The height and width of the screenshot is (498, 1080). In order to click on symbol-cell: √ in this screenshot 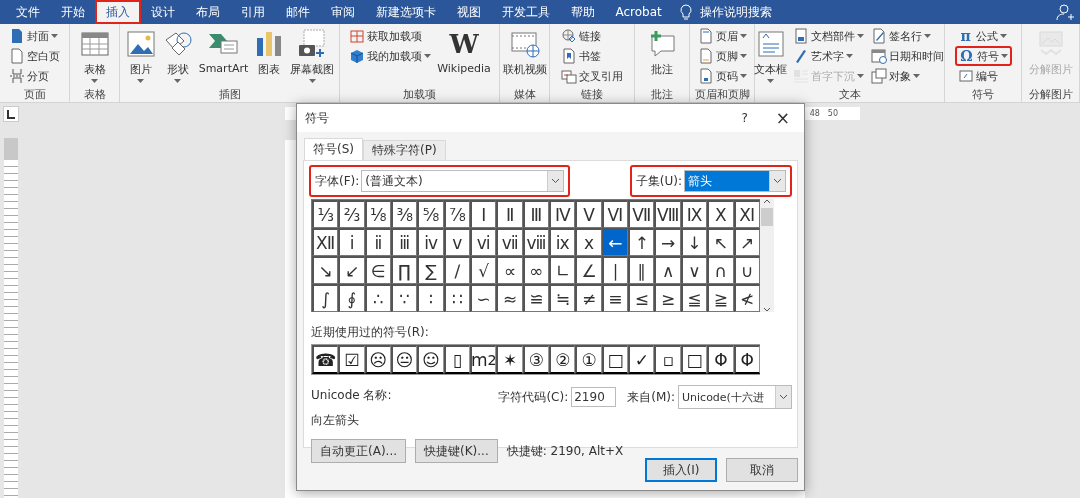, I will do `click(483, 270)`.